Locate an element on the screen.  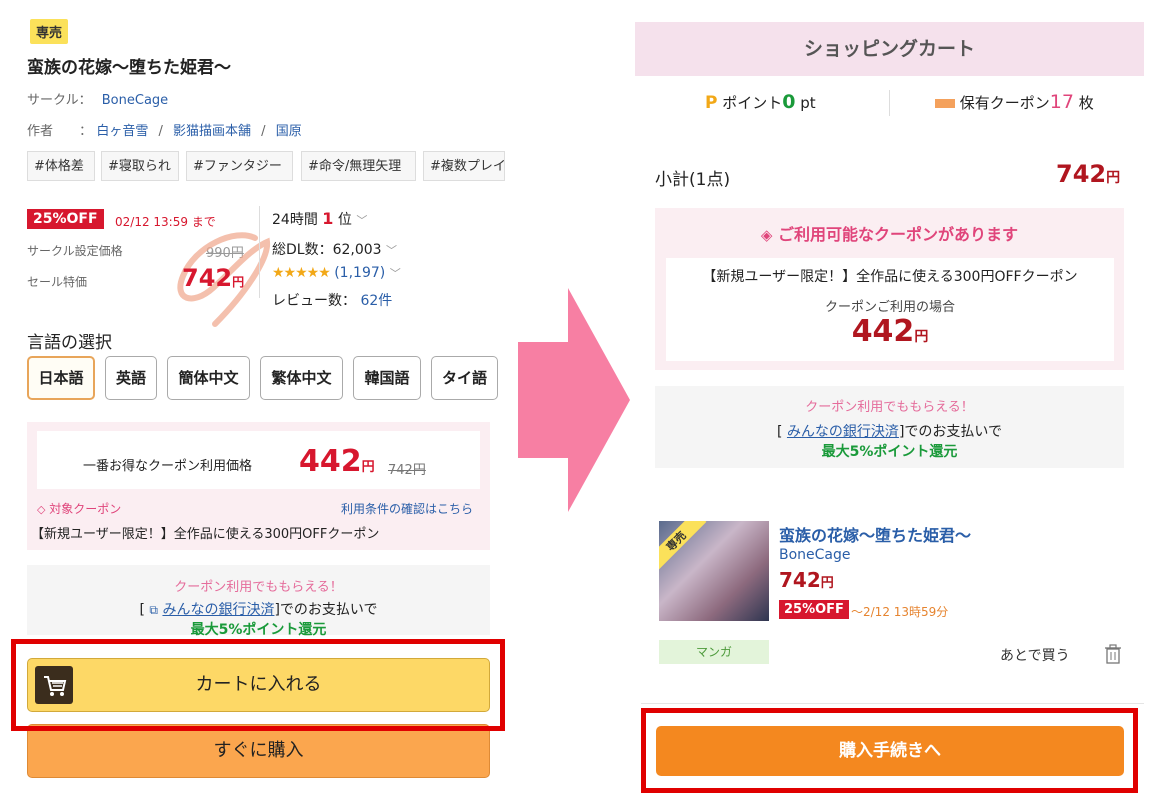
coupon-tag-icon: ◈ is located at coordinates (766, 235).